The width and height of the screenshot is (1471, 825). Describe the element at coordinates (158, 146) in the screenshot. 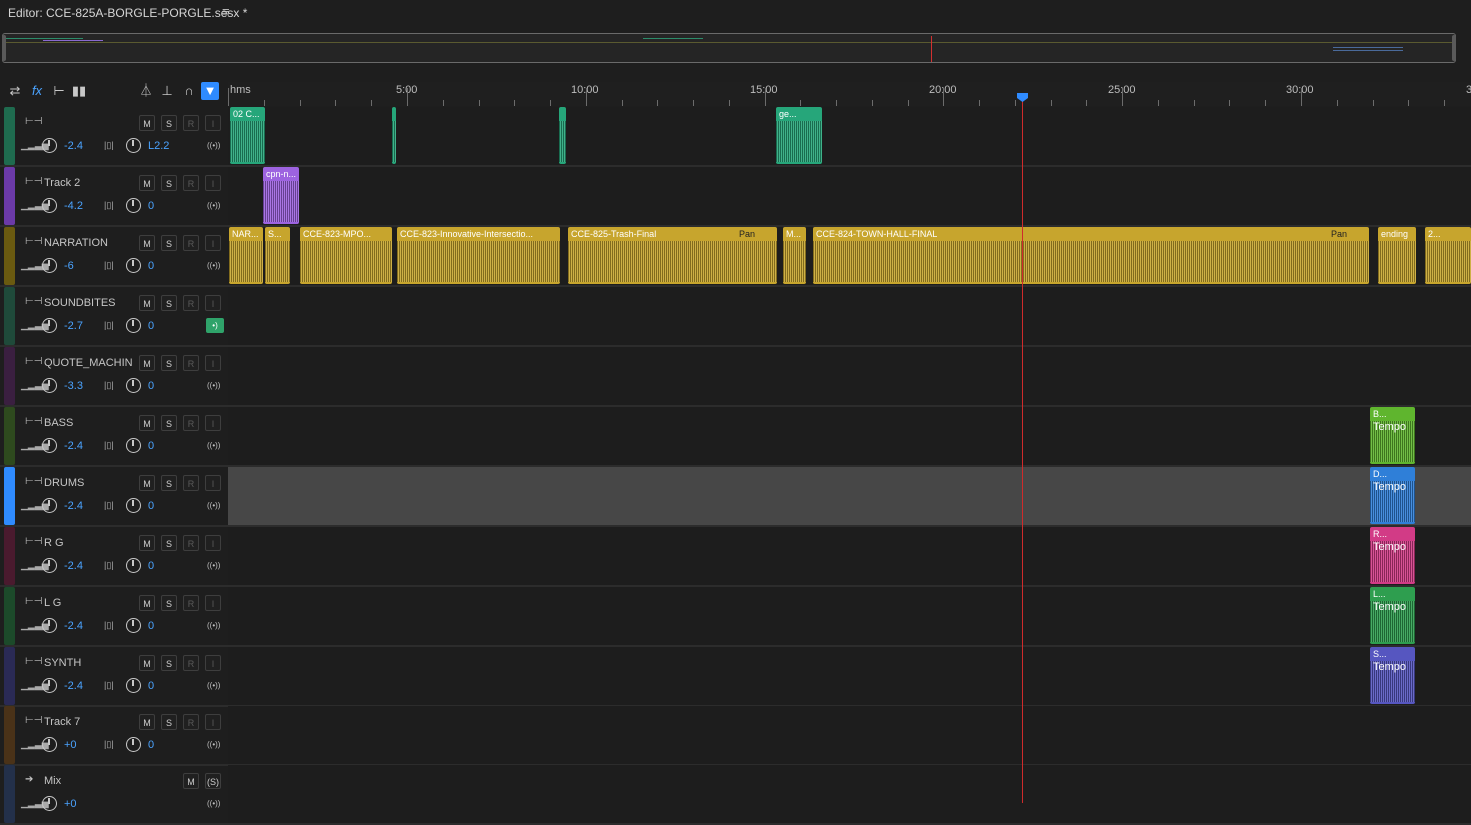

I see `pan-value: L2.2` at that location.